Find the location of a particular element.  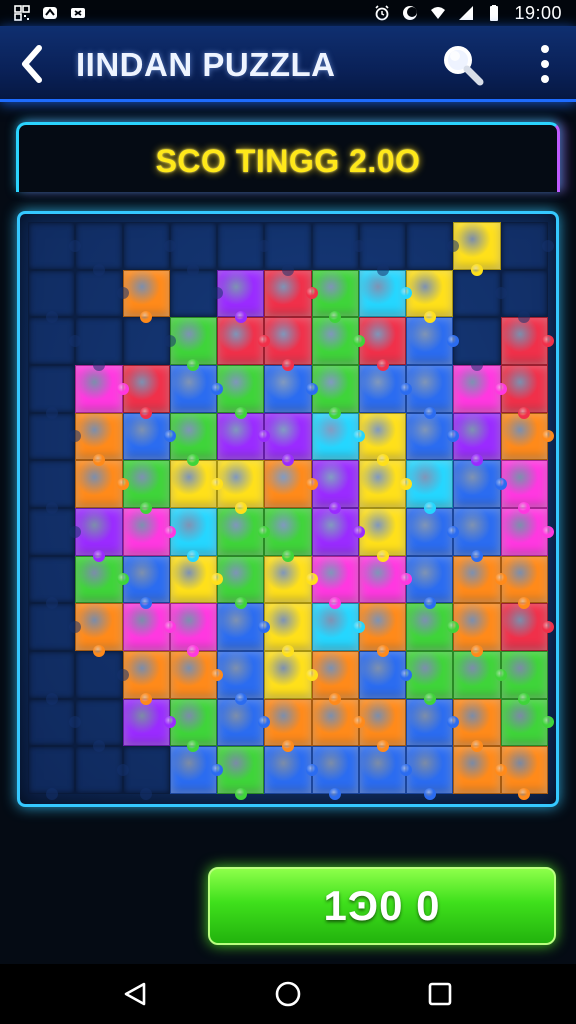

search-button is located at coordinates (463, 65).